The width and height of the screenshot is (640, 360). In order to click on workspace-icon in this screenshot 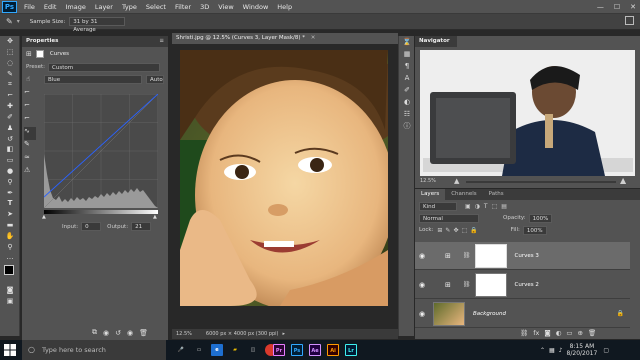, I will do `click(629, 20)`.